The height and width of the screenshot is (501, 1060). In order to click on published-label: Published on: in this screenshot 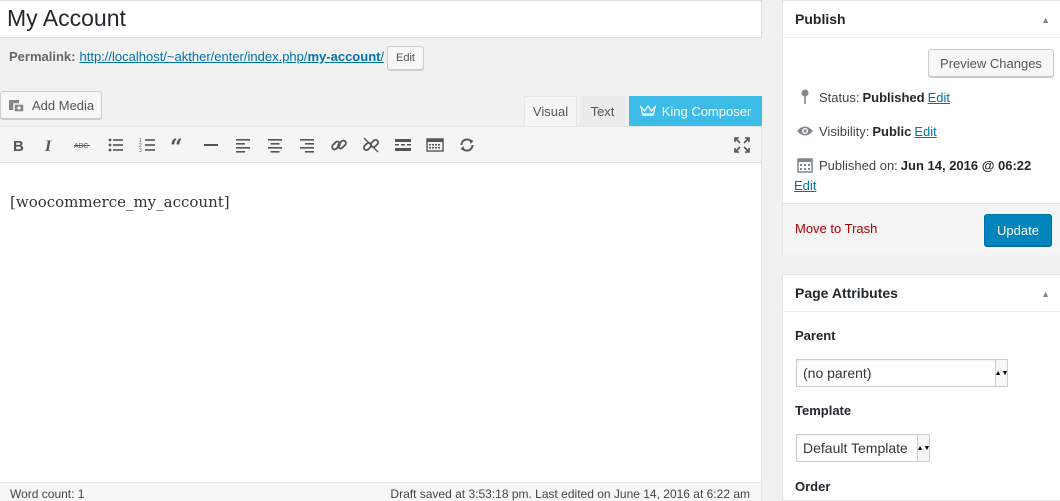, I will do `click(858, 165)`.